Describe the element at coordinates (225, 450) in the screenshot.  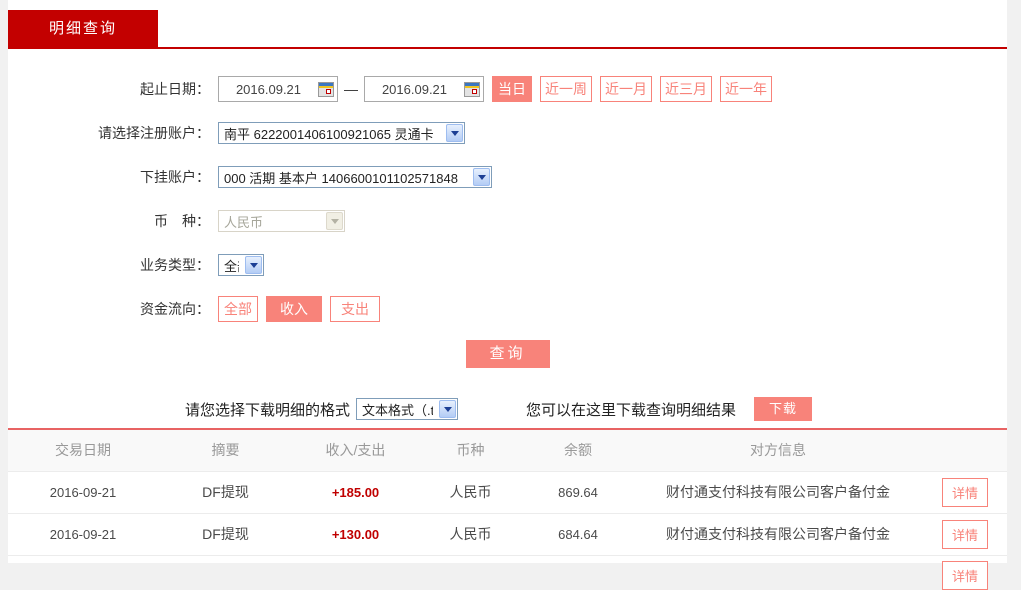
I see `header-summary: 摘要` at that location.